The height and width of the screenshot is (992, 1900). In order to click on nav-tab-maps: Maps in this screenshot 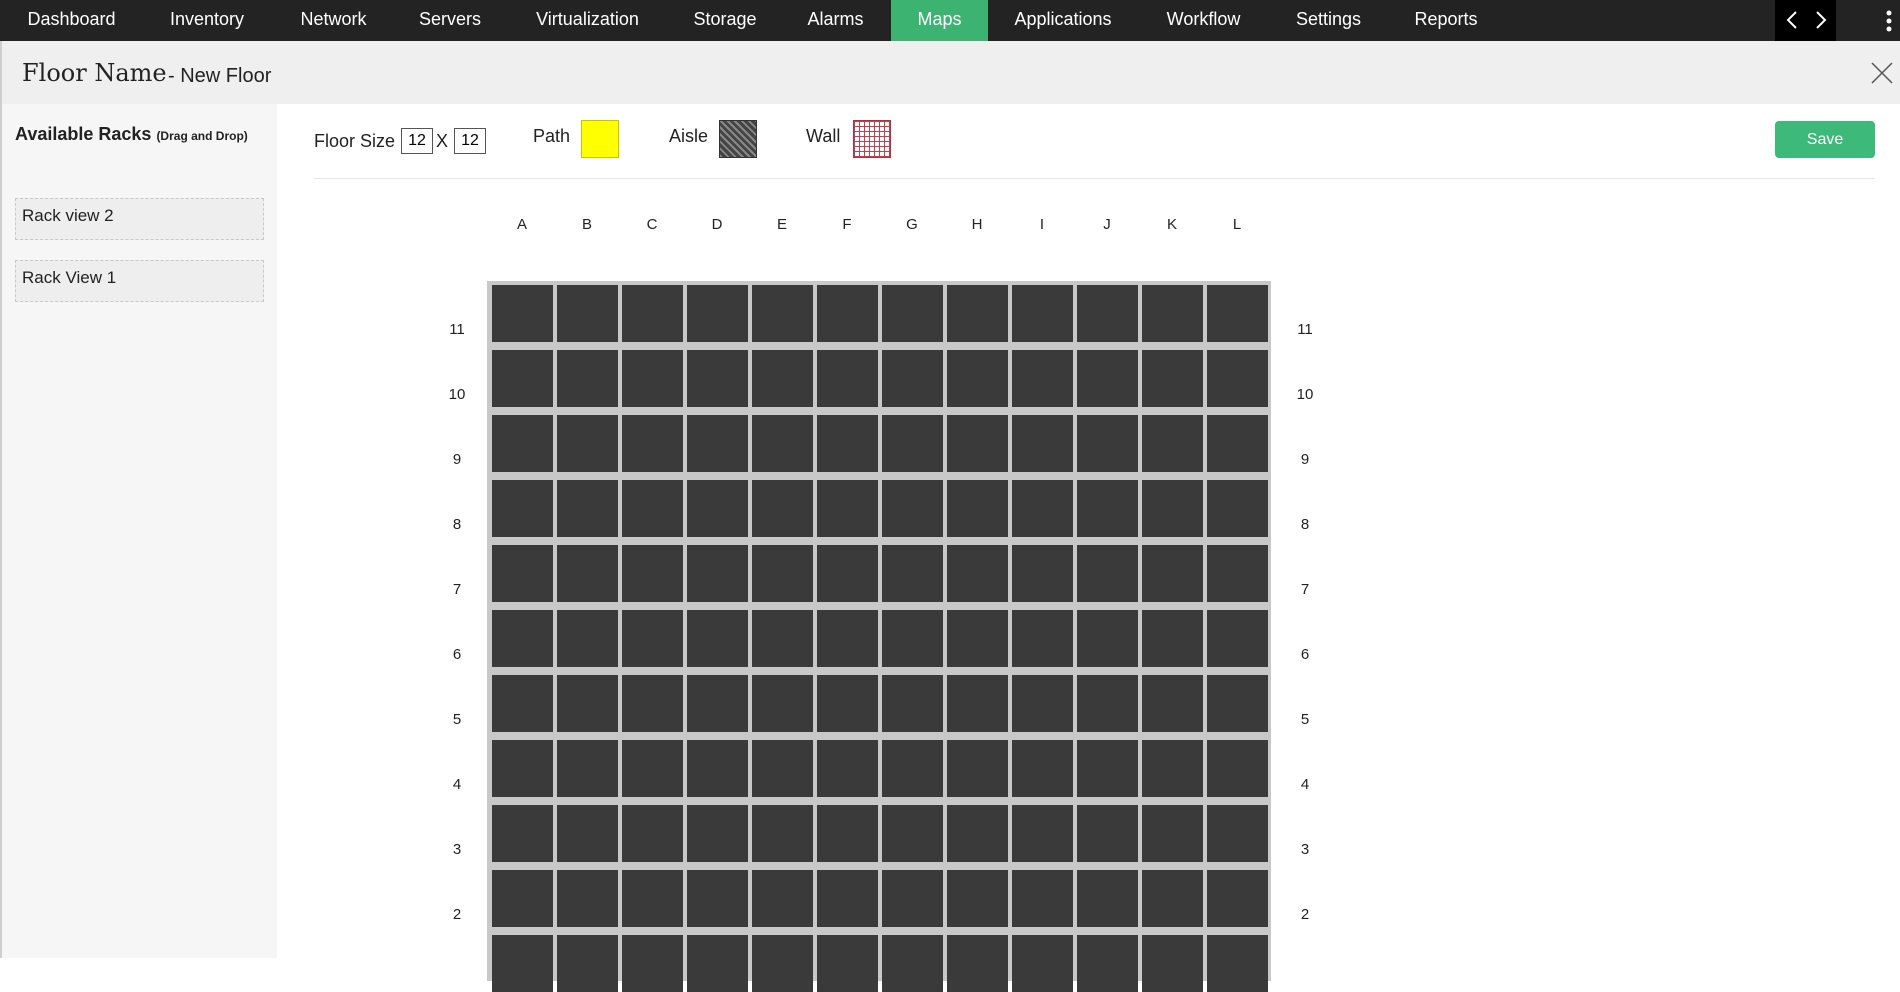, I will do `click(939, 20)`.